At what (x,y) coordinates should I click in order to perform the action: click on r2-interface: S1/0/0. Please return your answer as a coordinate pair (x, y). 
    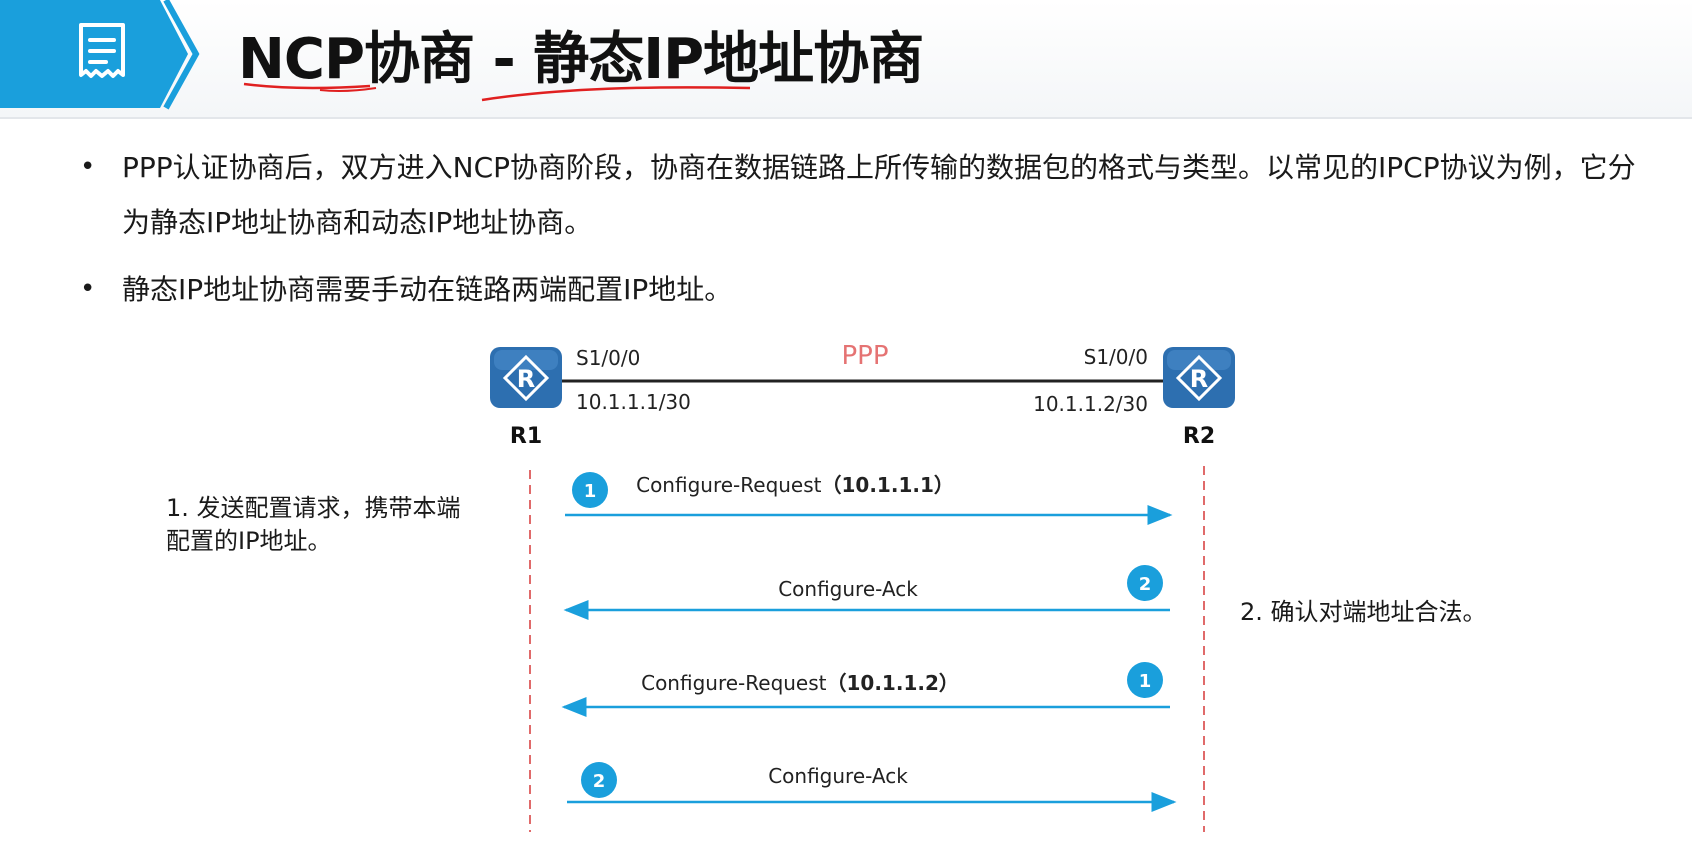
    Looking at the image, I should click on (1116, 357).